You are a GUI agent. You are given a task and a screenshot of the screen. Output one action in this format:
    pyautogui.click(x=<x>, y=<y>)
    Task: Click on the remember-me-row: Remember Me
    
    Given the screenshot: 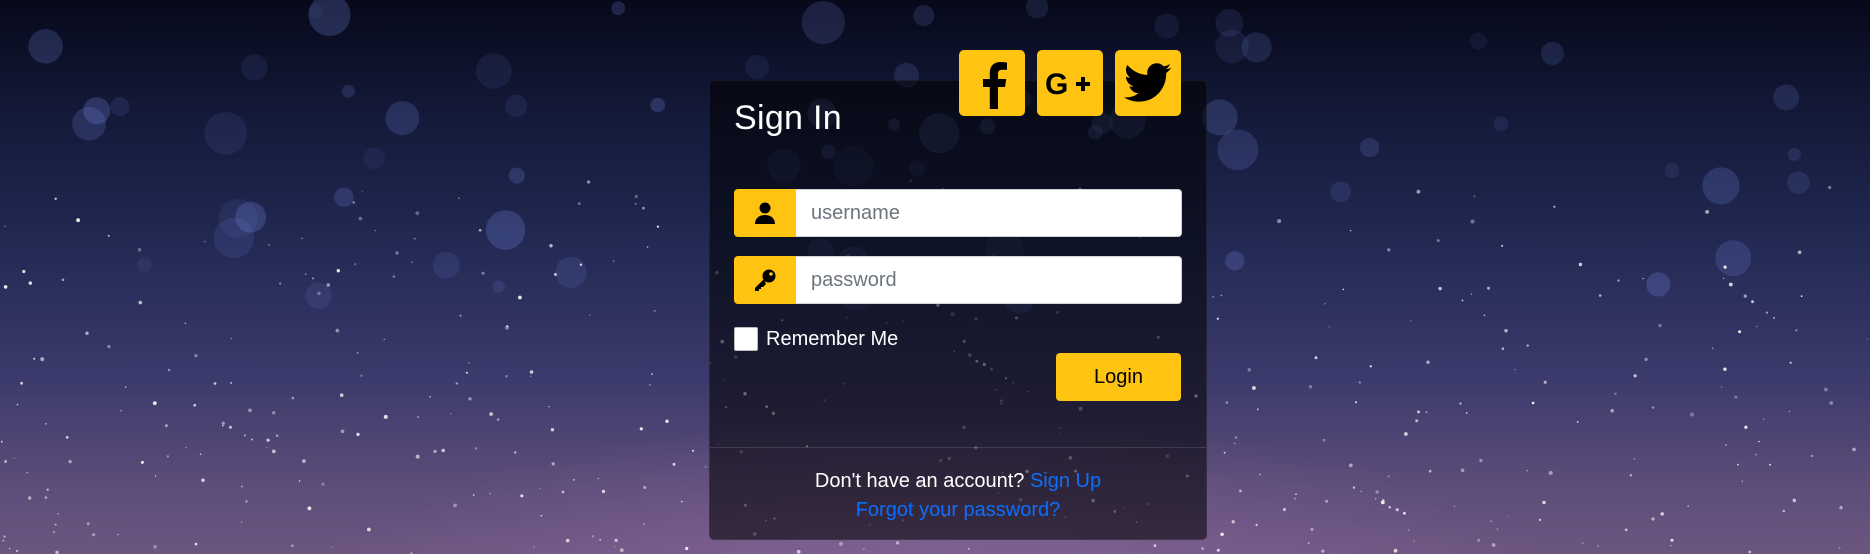 What is the action you would take?
    pyautogui.click(x=816, y=339)
    